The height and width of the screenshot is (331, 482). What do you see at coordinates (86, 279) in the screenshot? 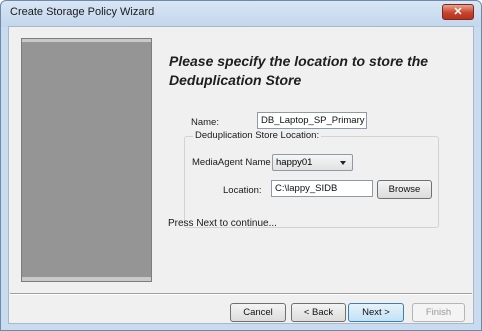
I see `side-image-bottom-border` at bounding box center [86, 279].